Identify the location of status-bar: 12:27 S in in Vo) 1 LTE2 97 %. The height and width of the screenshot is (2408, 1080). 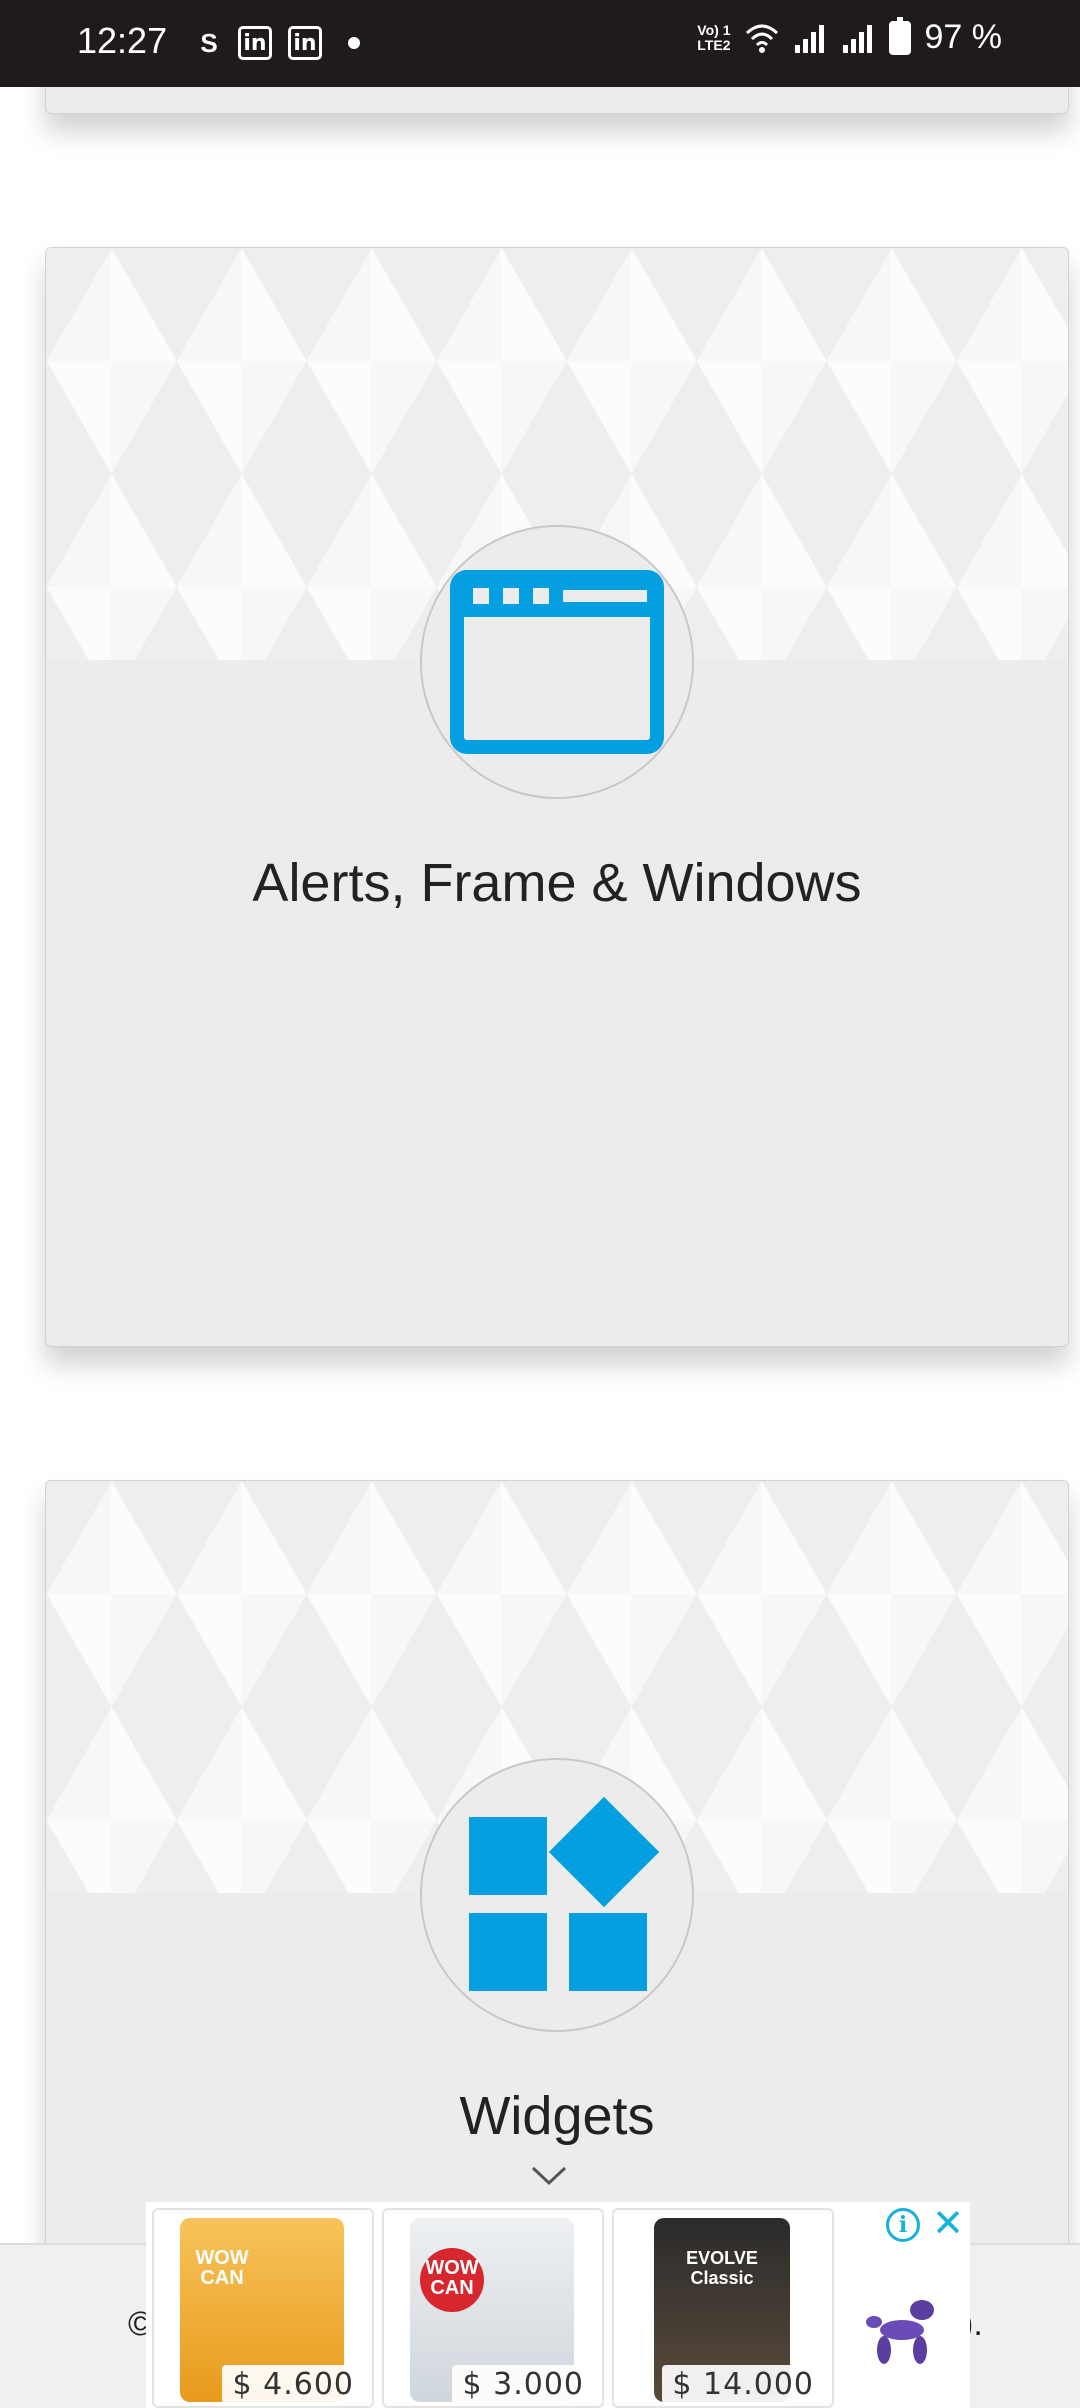
(540, 43).